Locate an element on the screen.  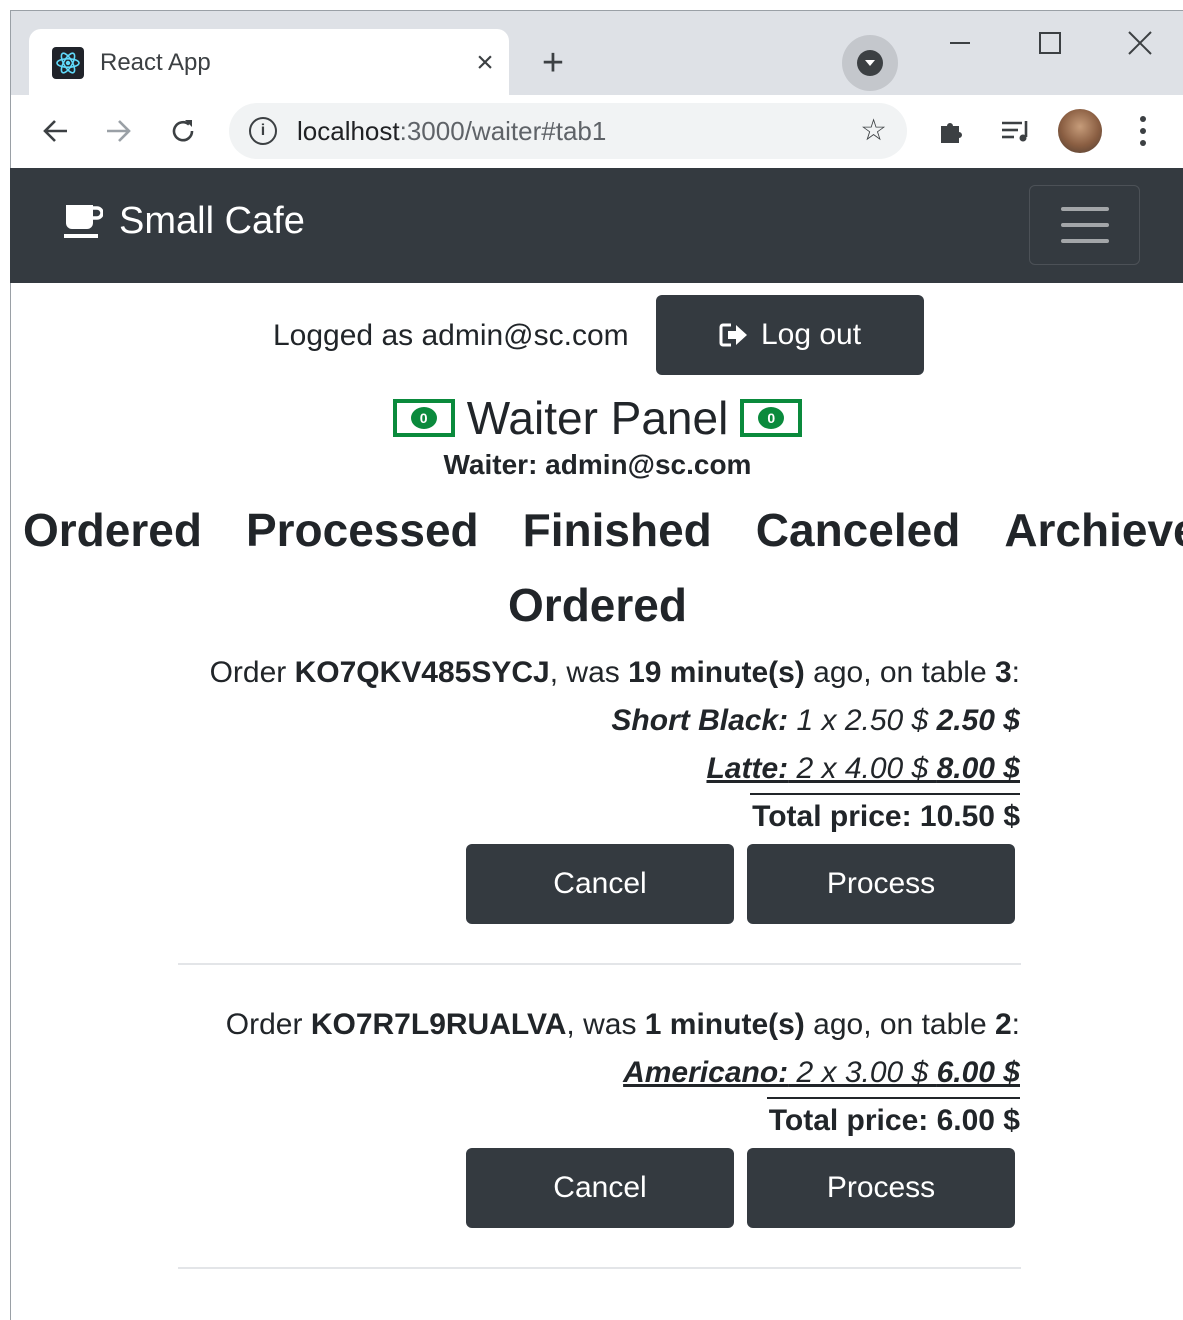
coffee-cup-icon is located at coordinates (83, 221).